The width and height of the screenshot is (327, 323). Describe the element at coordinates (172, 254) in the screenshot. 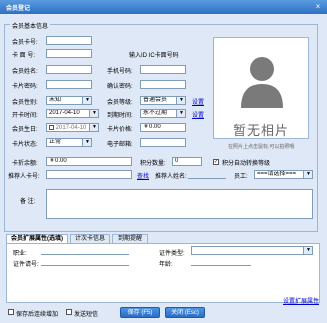

I see `id-type-label: 证件类型:` at that location.